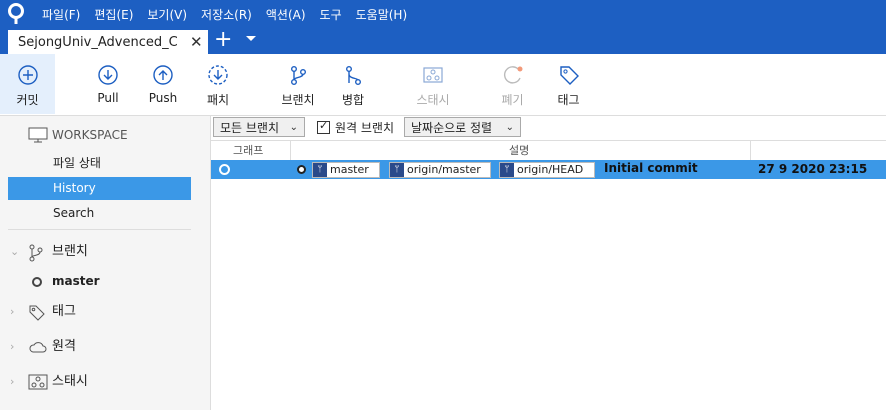  I want to click on sourcetree-logo-icon, so click(16, 13).